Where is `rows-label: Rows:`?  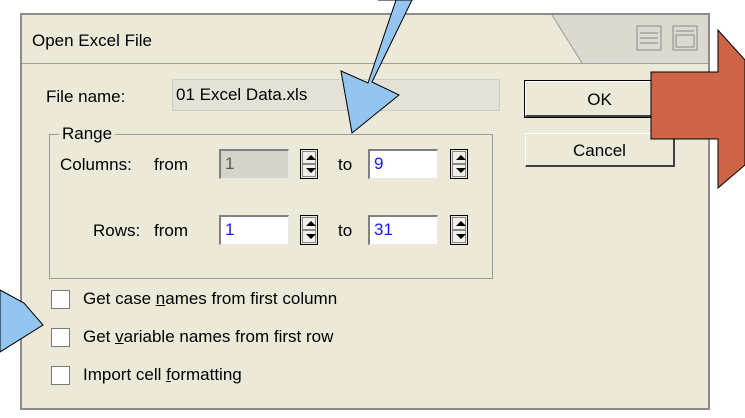
rows-label: Rows: is located at coordinates (117, 230).